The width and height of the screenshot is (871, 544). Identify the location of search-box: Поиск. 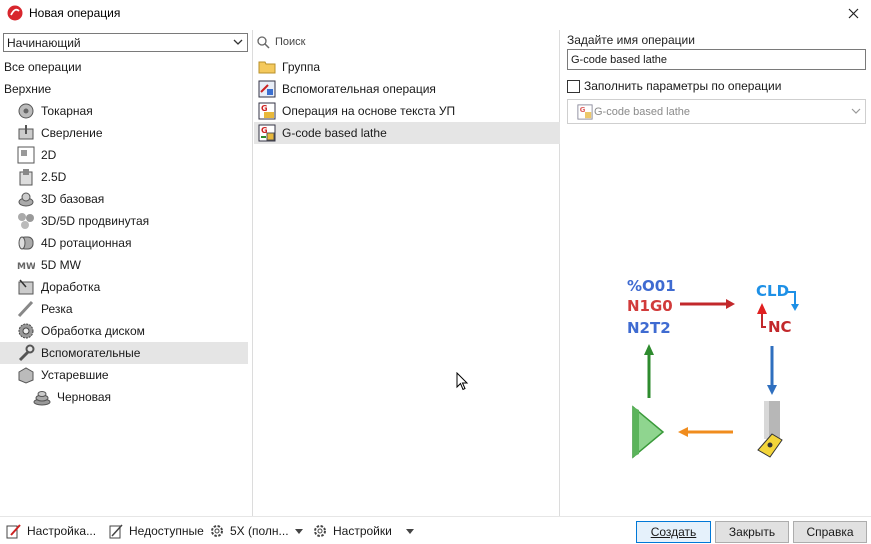
(407, 42).